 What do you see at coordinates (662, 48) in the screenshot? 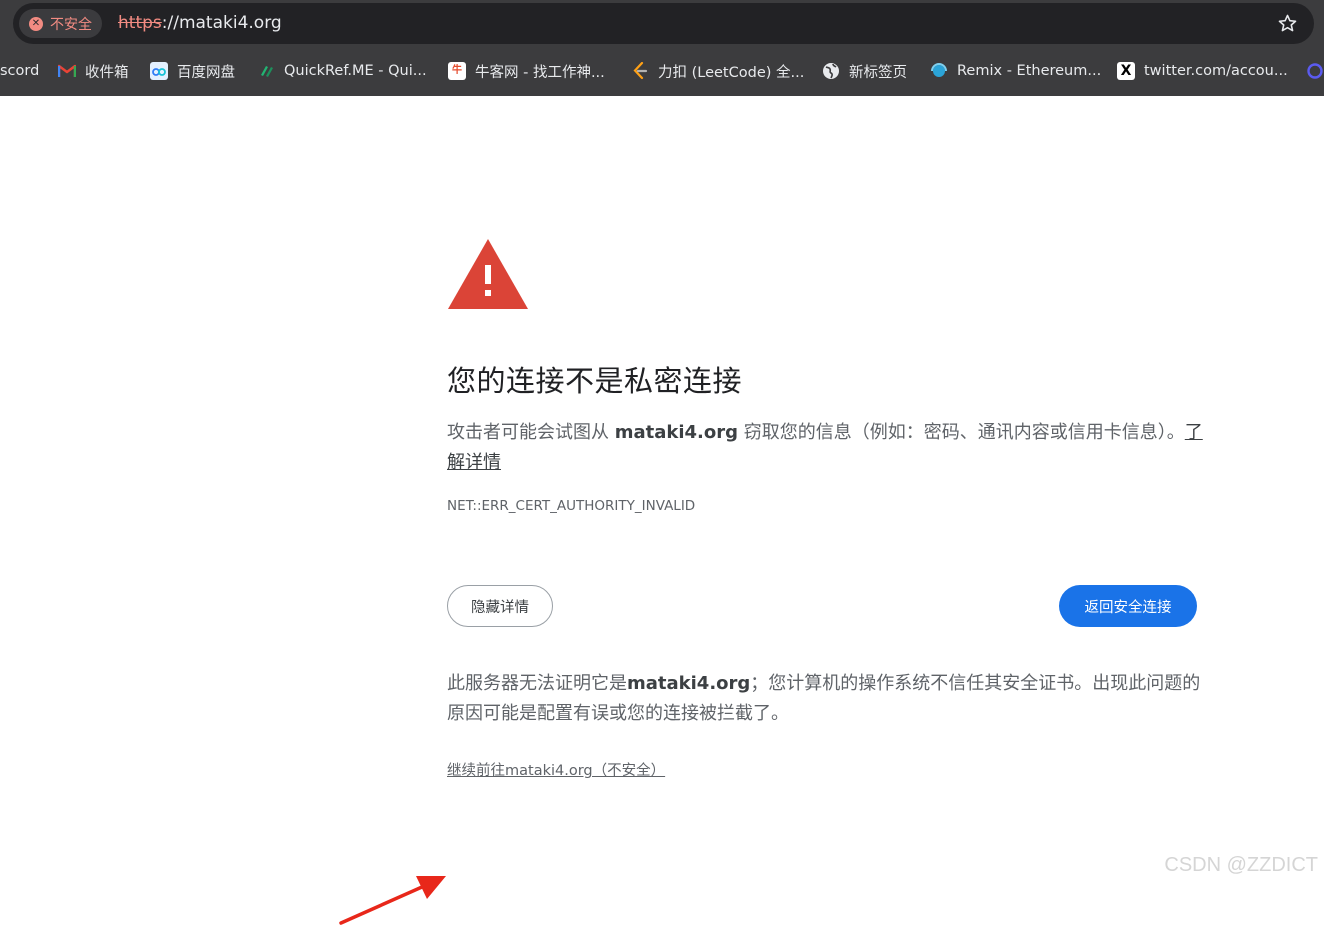
I see `browser-toolbar: ✕ 不安全 https://mataki4.org scord 收件箱 百度网盘` at bounding box center [662, 48].